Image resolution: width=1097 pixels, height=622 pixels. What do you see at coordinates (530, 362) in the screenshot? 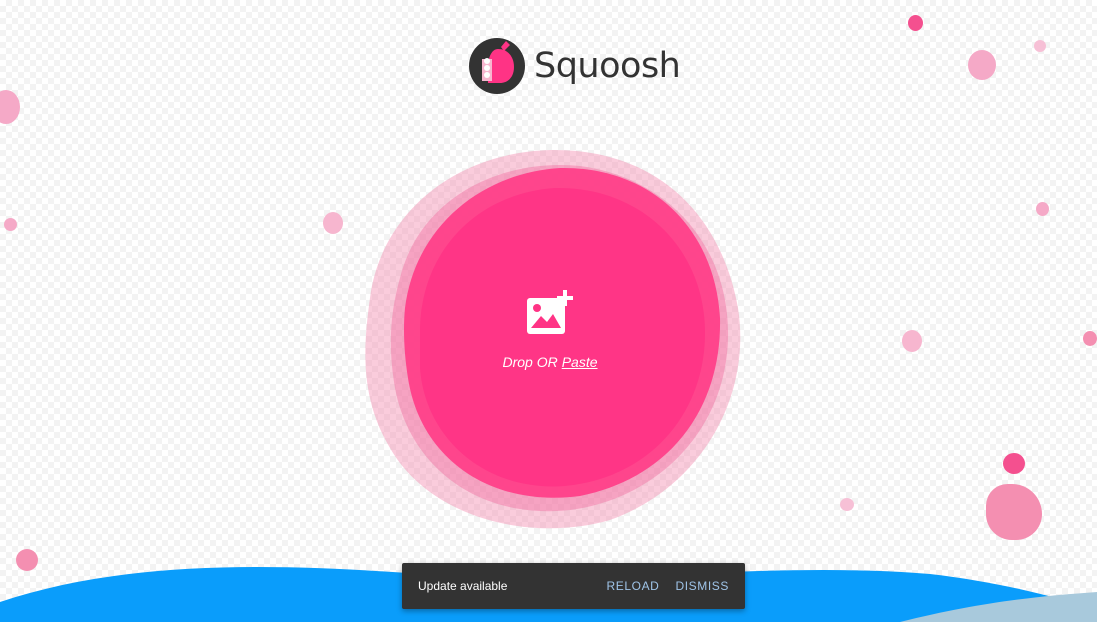
I see `drop-label: Drop OR` at bounding box center [530, 362].